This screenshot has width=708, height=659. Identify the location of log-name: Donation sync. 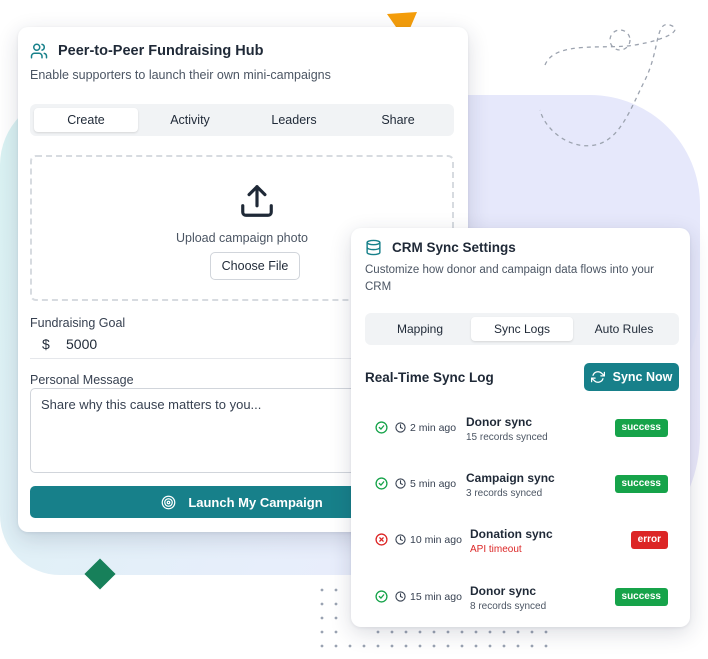
(511, 534).